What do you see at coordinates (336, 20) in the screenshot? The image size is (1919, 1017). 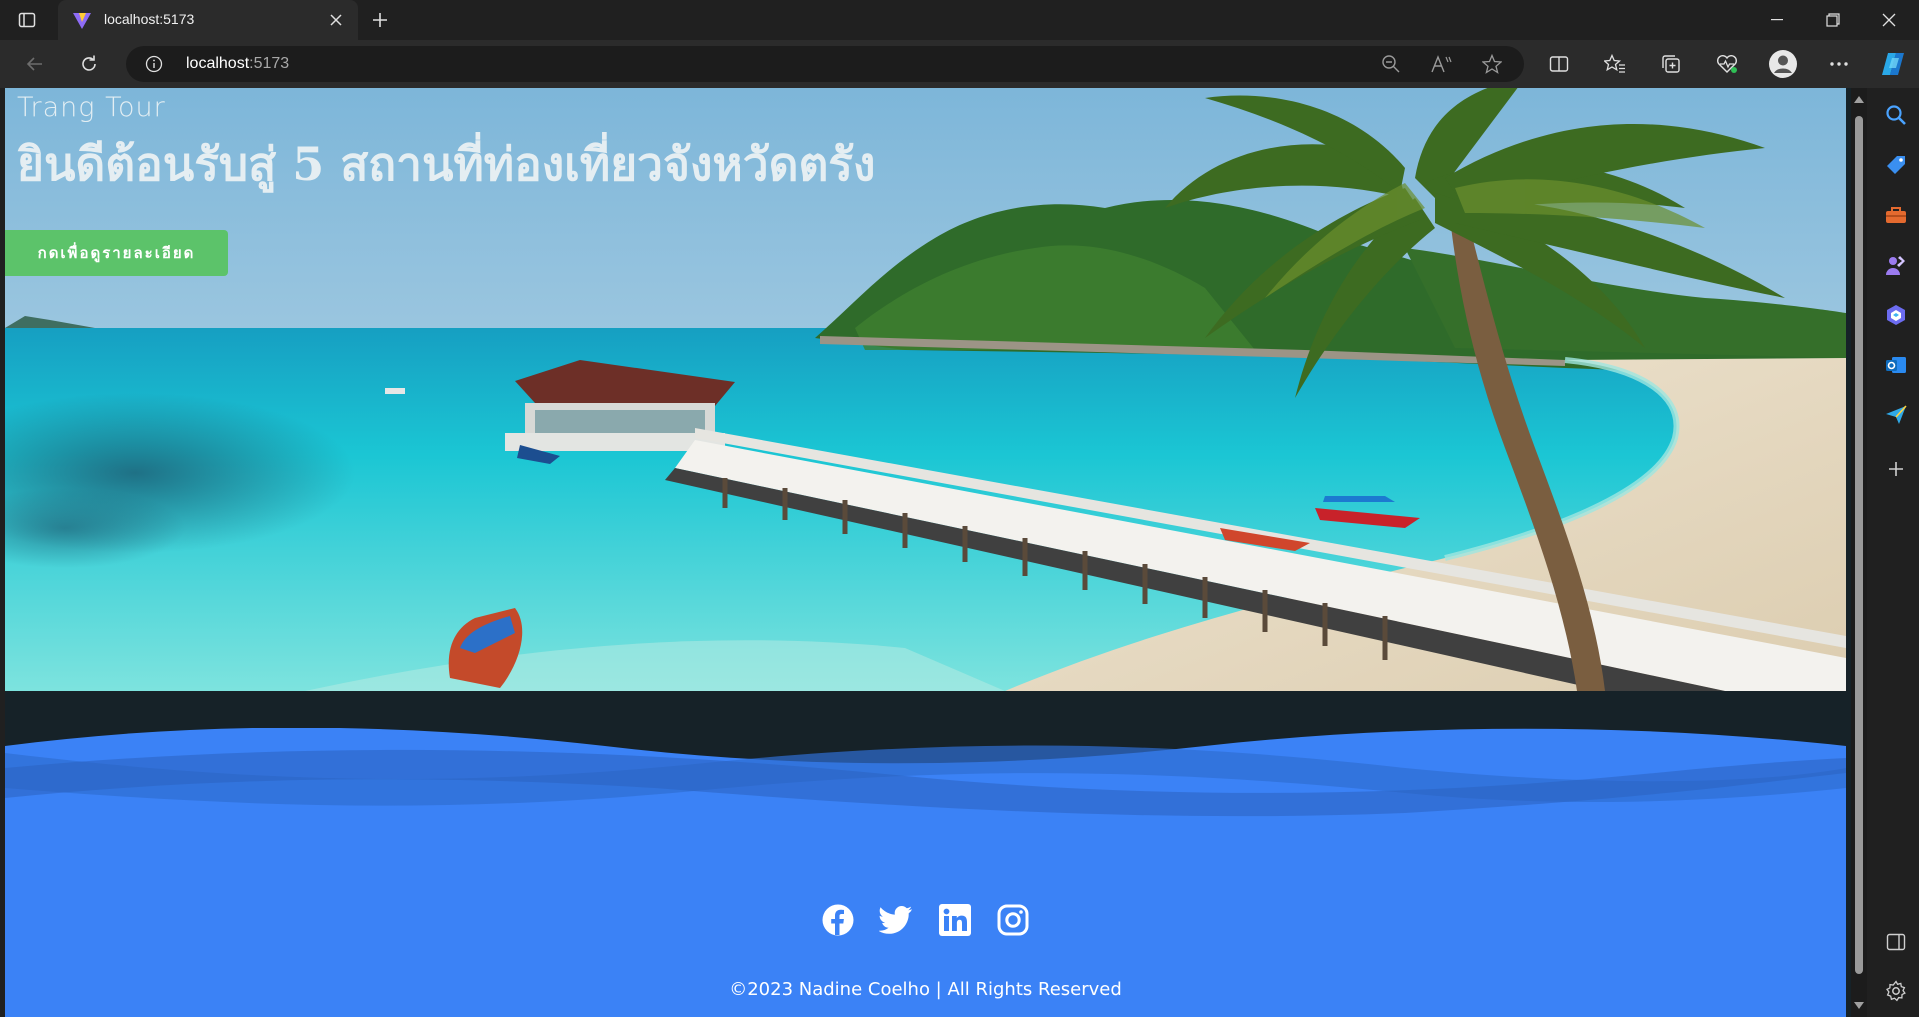 I see `close-icon` at bounding box center [336, 20].